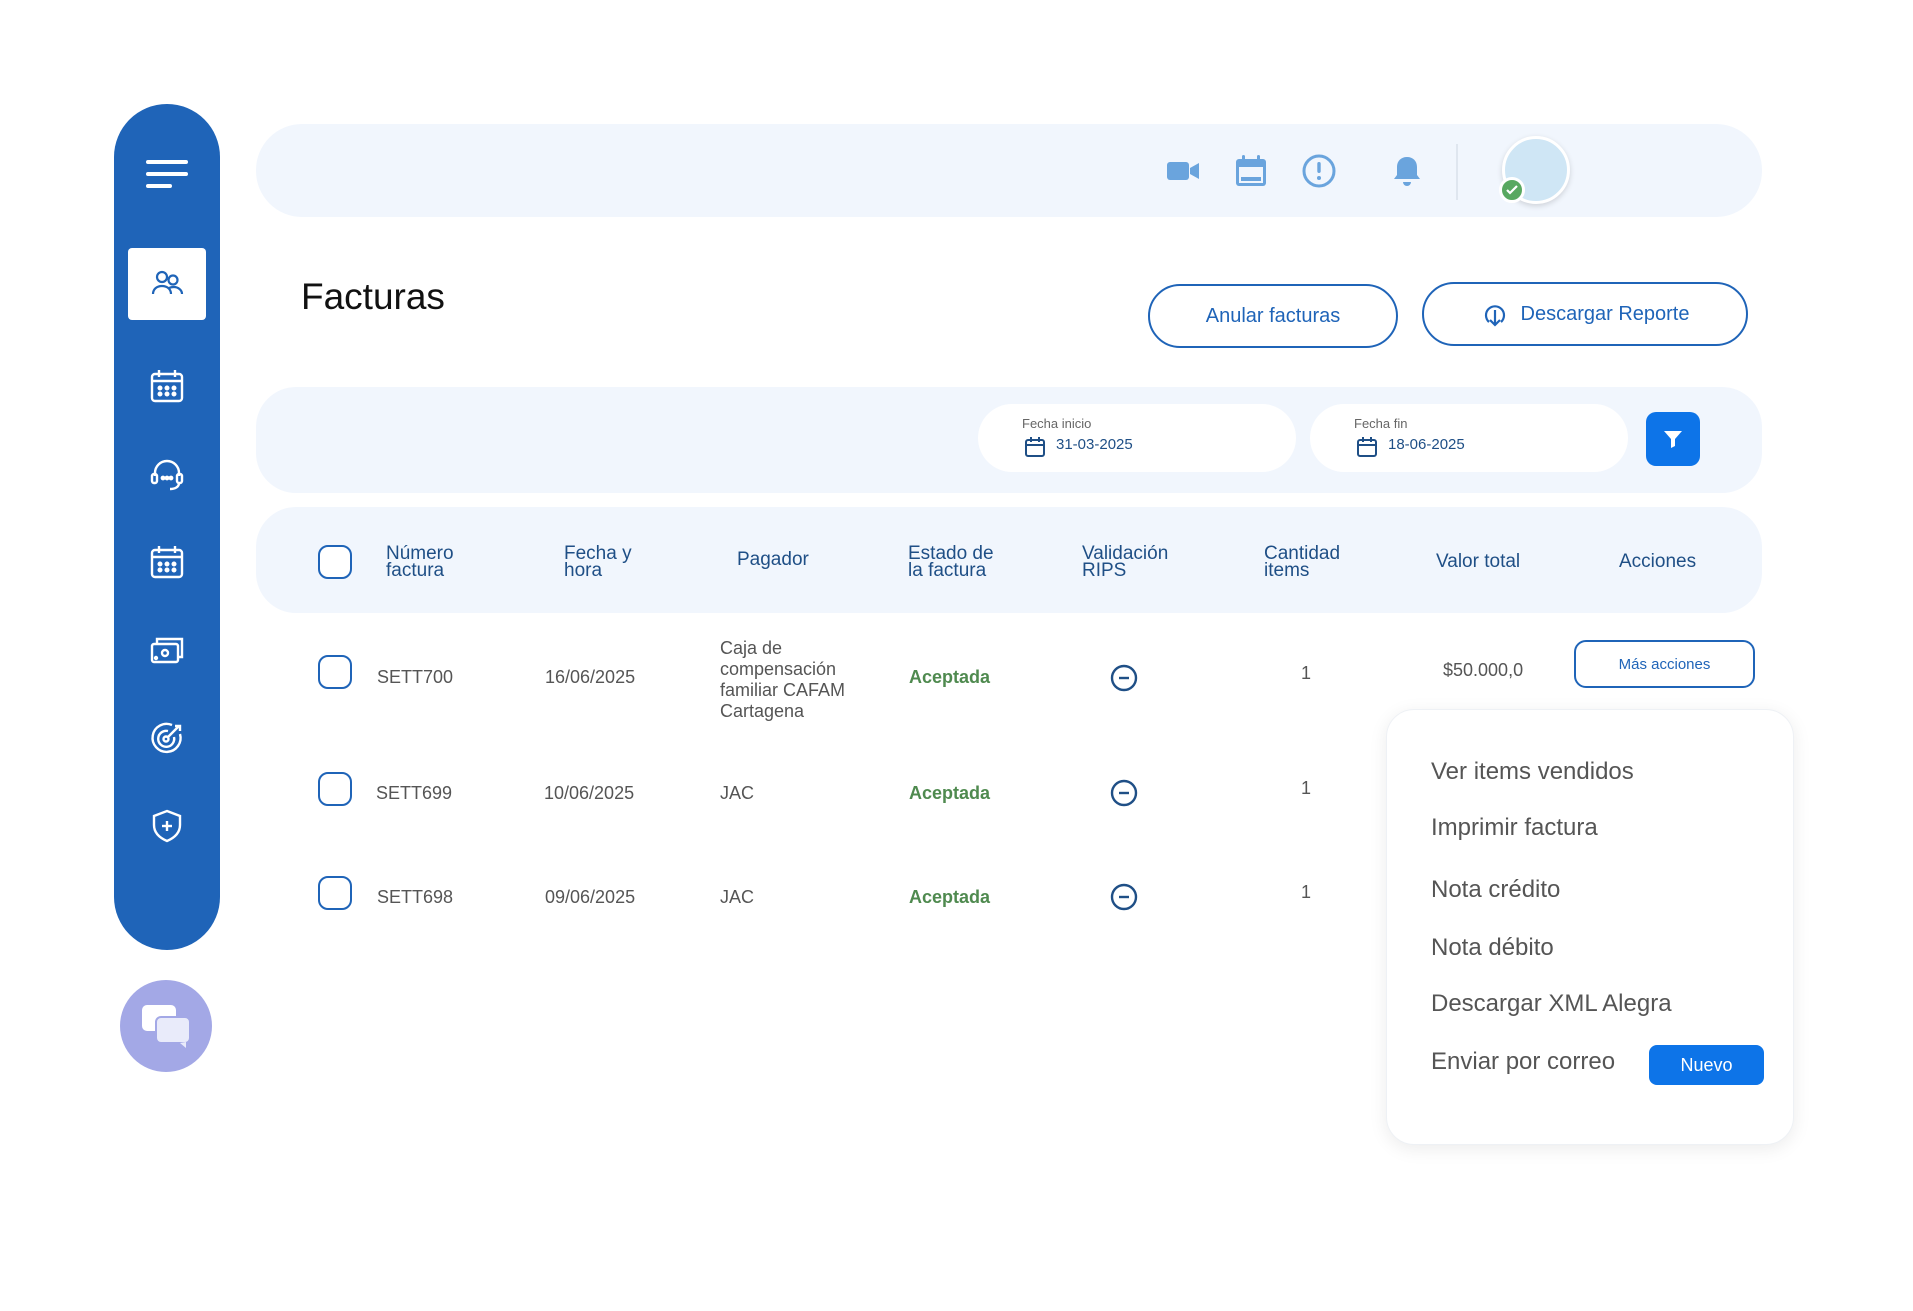  What do you see at coordinates (589, 793) in the screenshot?
I see `invoice-date: 10/06/2025` at bounding box center [589, 793].